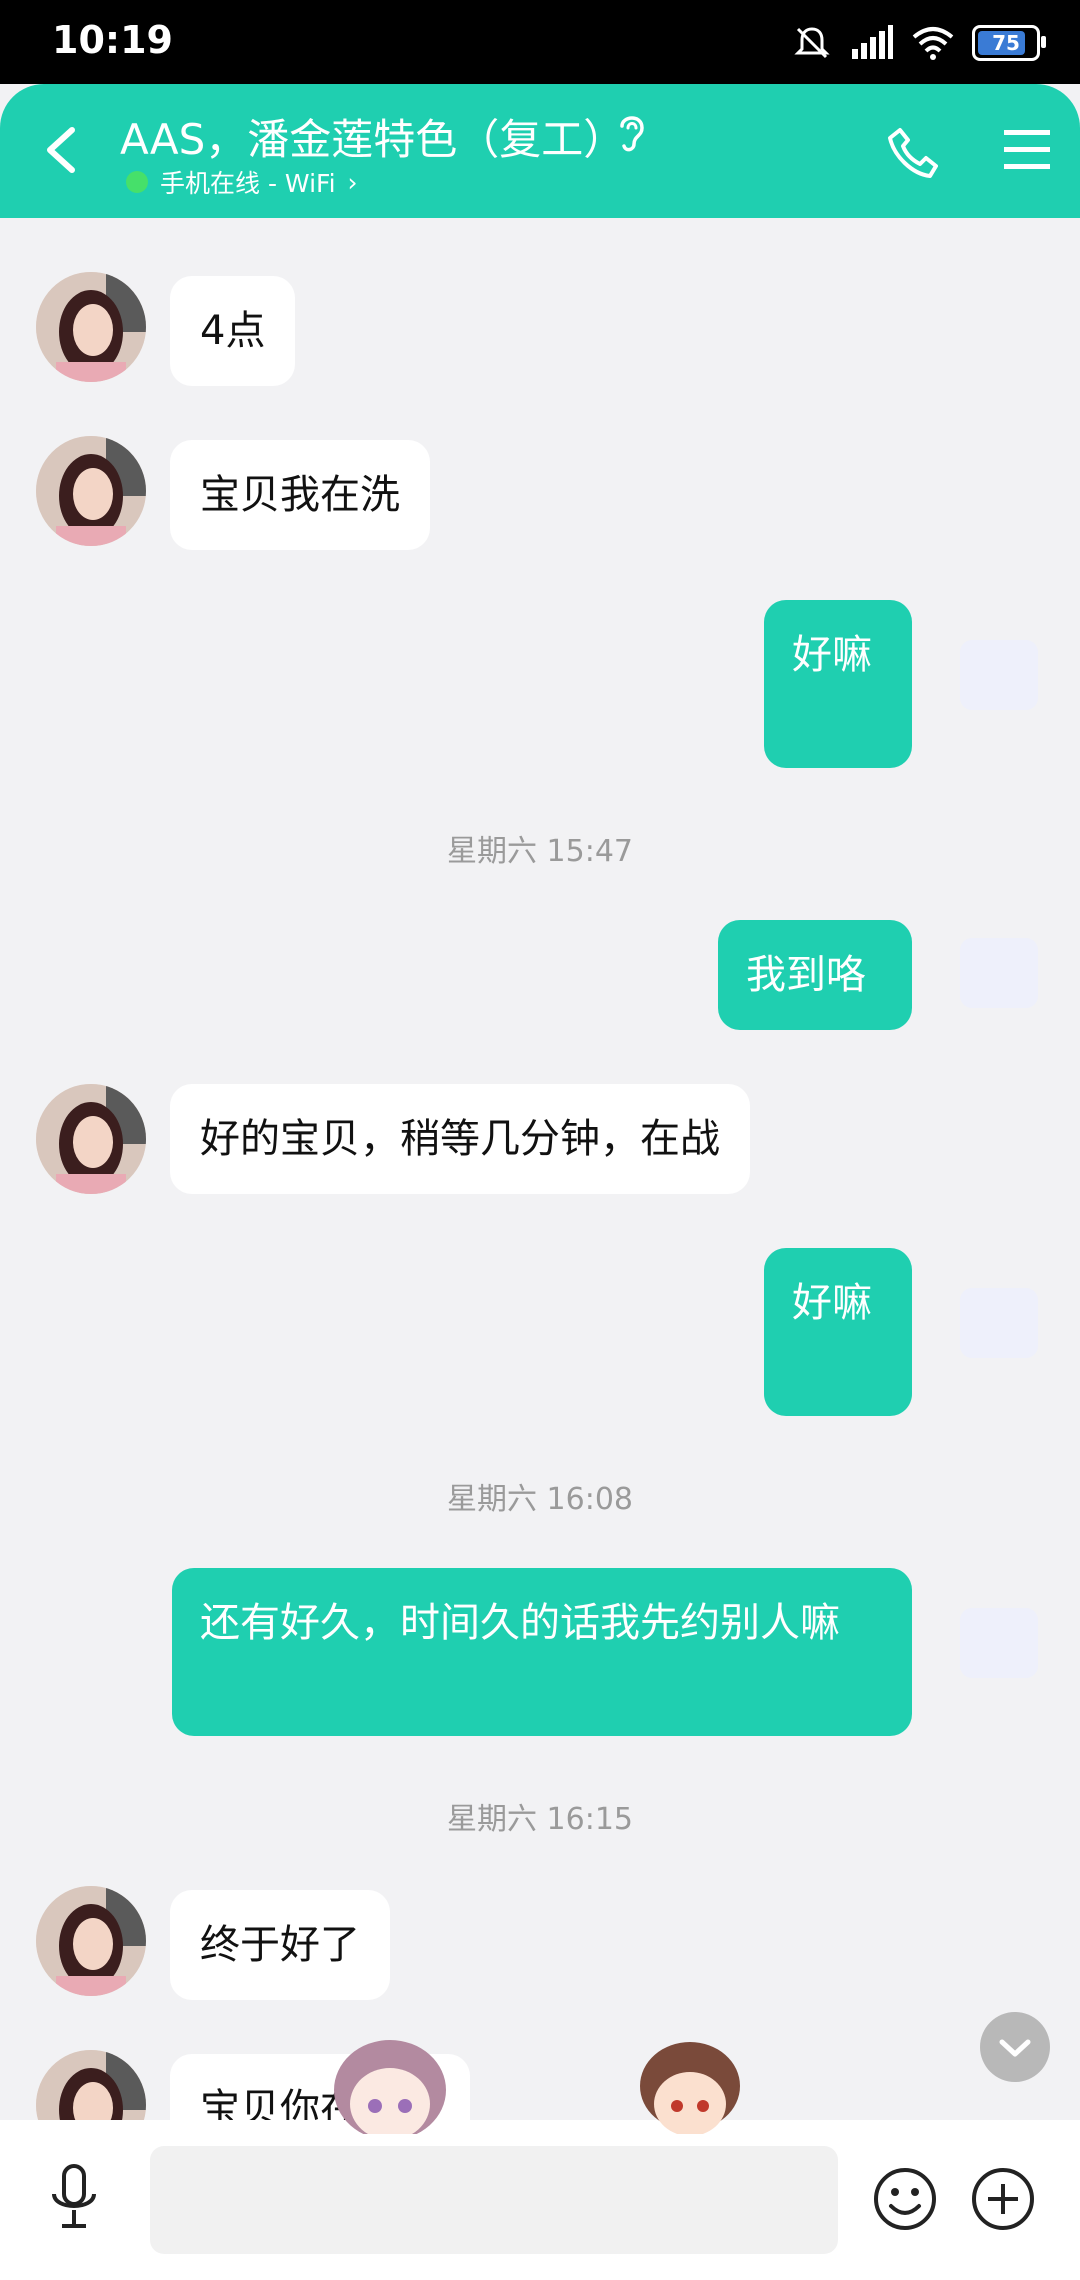 The height and width of the screenshot is (2280, 1080). I want to click on menu-icon, so click(1027, 150).